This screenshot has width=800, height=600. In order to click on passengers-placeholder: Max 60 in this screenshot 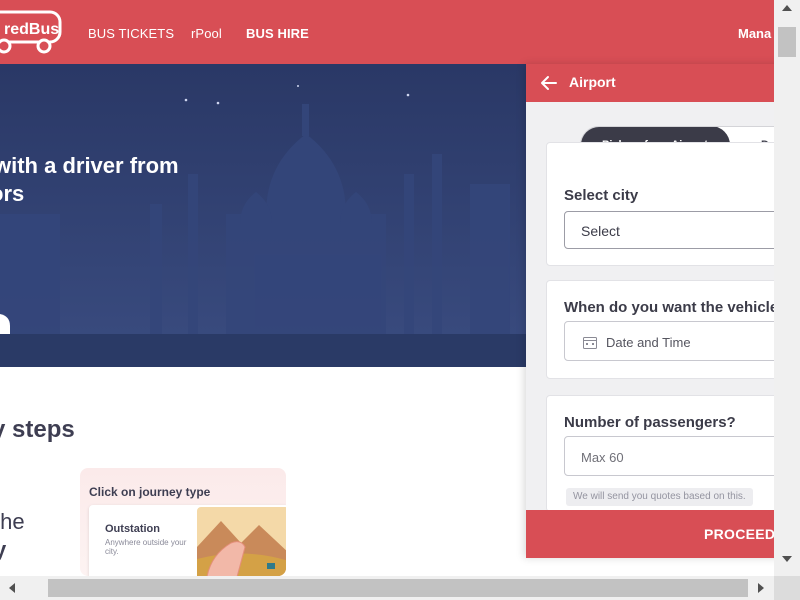, I will do `click(602, 457)`.